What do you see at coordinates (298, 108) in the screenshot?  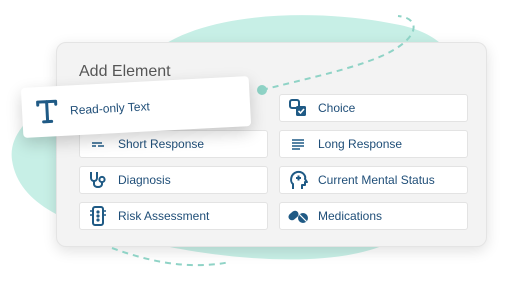 I see `choice-checkbox-icon` at bounding box center [298, 108].